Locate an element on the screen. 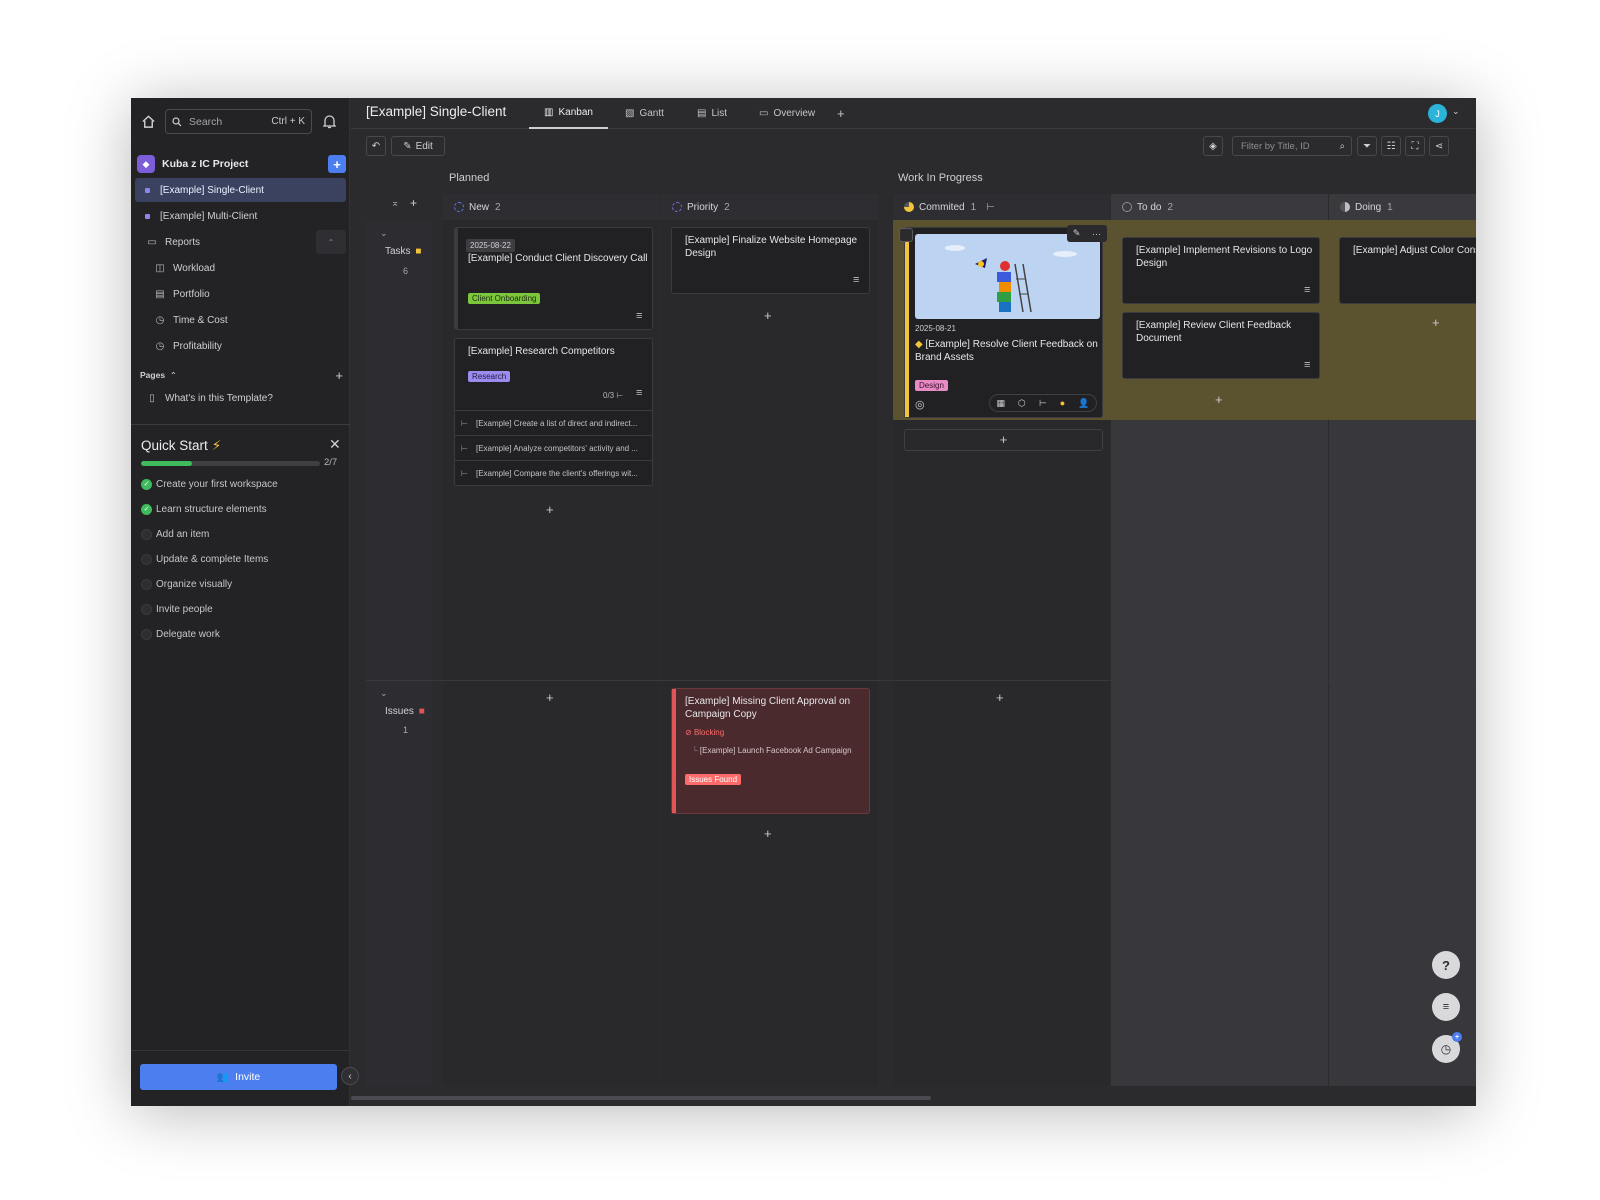 The height and width of the screenshot is (1200, 1600). collapse-sidebar-button: ‹ is located at coordinates (350, 1076).